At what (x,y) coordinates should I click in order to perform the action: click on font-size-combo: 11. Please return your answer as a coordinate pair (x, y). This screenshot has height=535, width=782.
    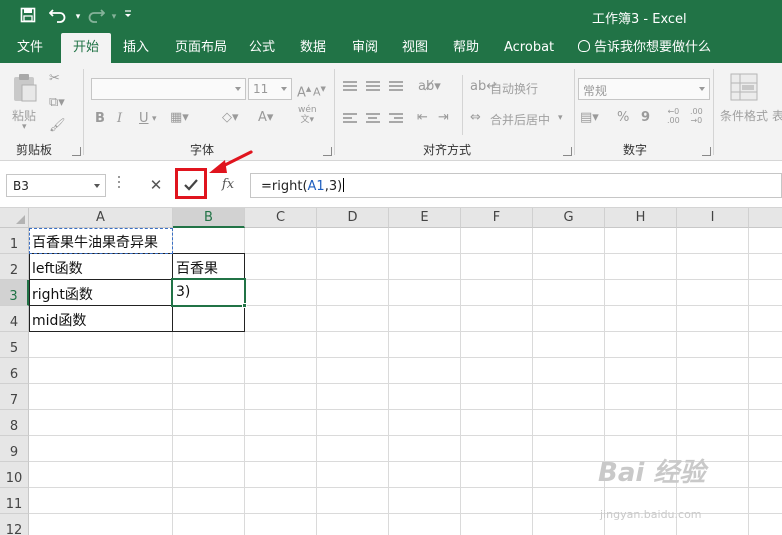
    Looking at the image, I should click on (270, 89).